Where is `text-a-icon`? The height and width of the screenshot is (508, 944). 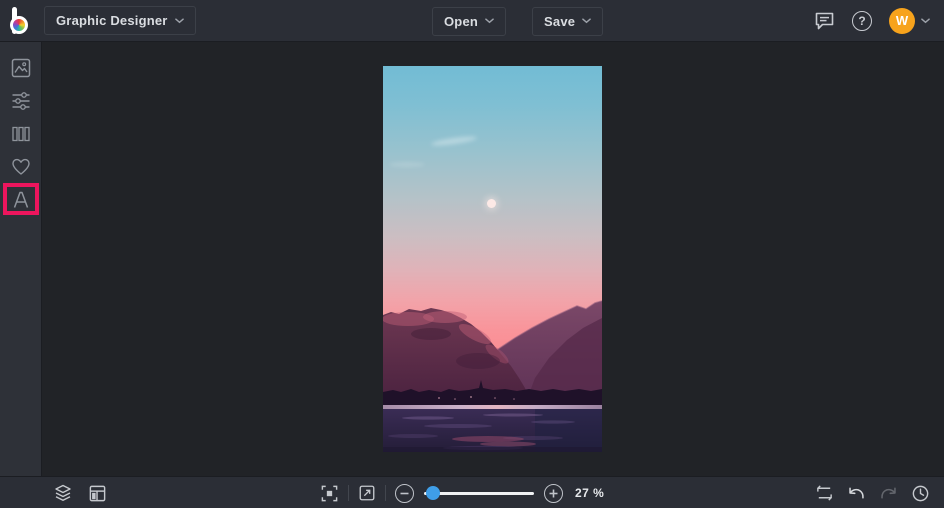 text-a-icon is located at coordinates (20, 199).